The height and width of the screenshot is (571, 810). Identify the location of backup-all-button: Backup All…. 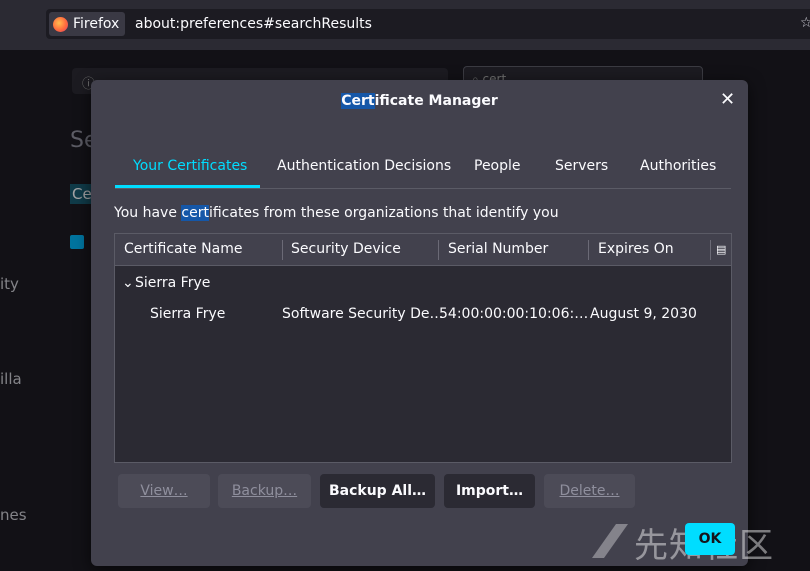
(377, 491).